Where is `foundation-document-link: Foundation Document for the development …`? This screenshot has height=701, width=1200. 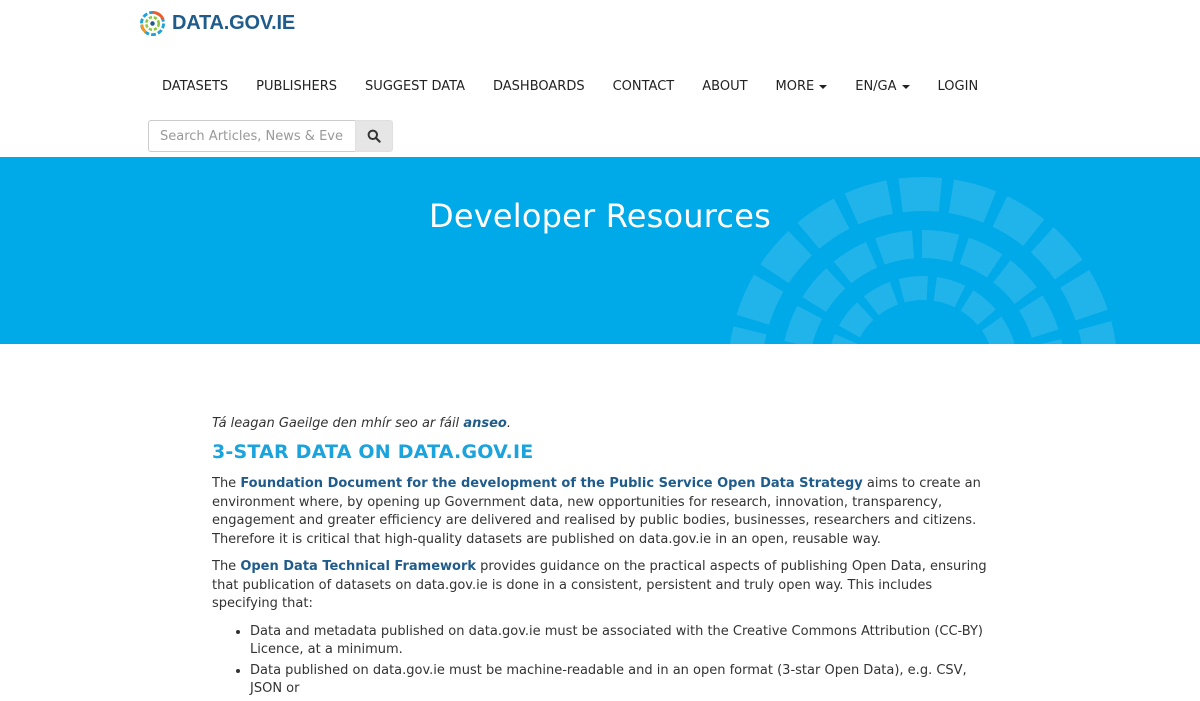
foundation-document-link: Foundation Document for the development … is located at coordinates (551, 483).